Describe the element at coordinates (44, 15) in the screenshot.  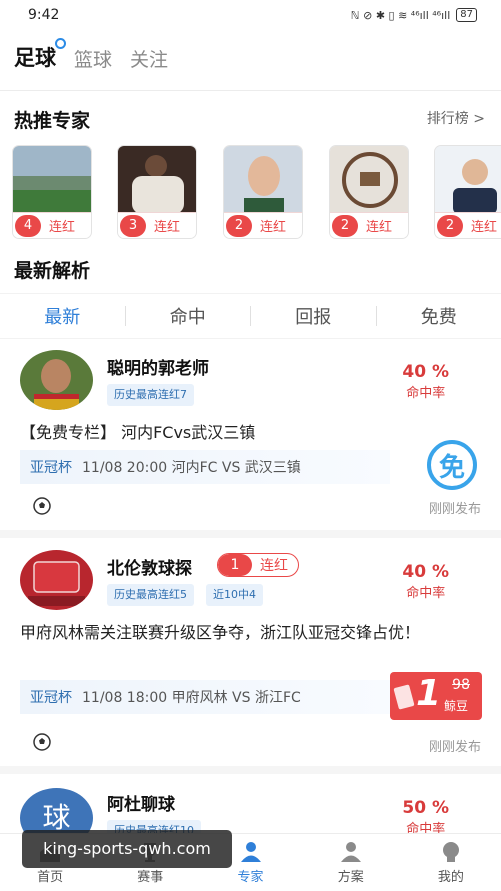
I see `status-time: 9:42` at that location.